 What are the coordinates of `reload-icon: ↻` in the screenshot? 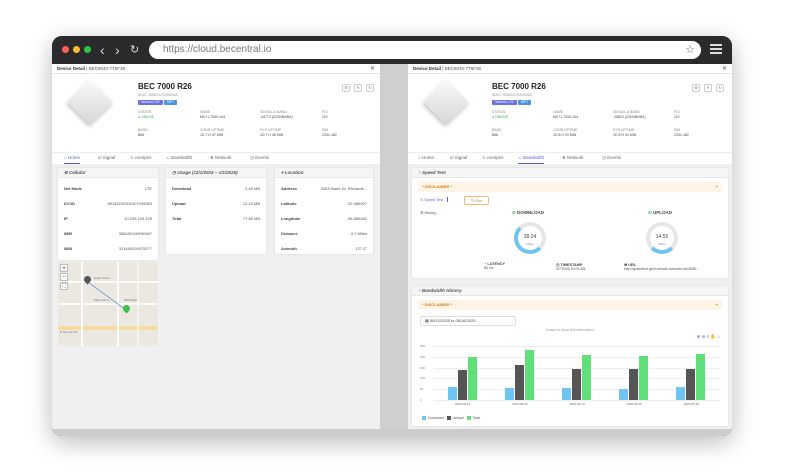 It's located at (134, 50).